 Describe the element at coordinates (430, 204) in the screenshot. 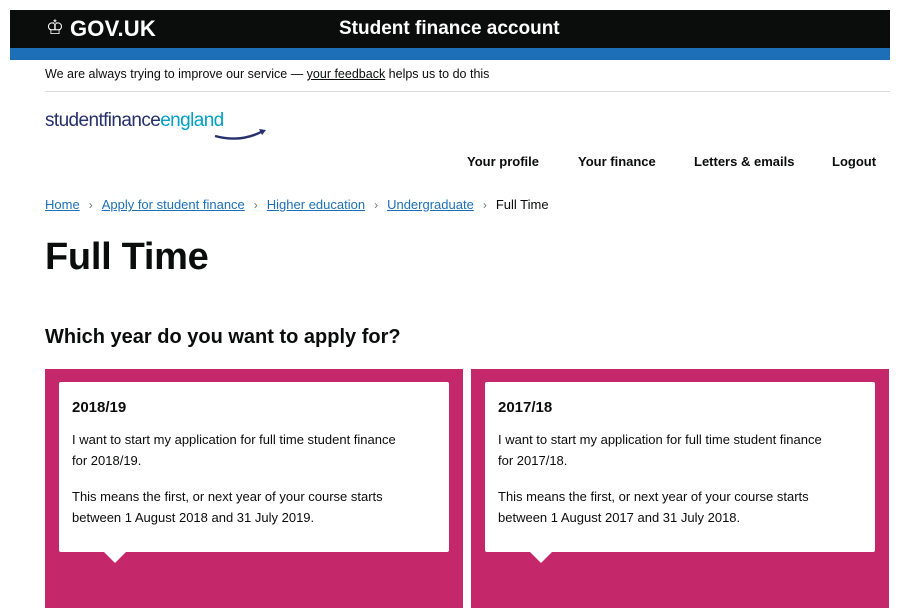

I see `breadcrumb-undergraduate: Undergraduate` at that location.